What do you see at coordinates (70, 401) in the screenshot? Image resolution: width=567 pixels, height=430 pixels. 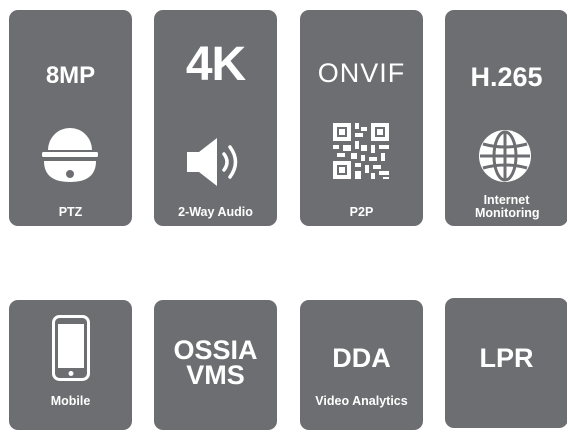 I see `tile-caption: Mobile` at bounding box center [70, 401].